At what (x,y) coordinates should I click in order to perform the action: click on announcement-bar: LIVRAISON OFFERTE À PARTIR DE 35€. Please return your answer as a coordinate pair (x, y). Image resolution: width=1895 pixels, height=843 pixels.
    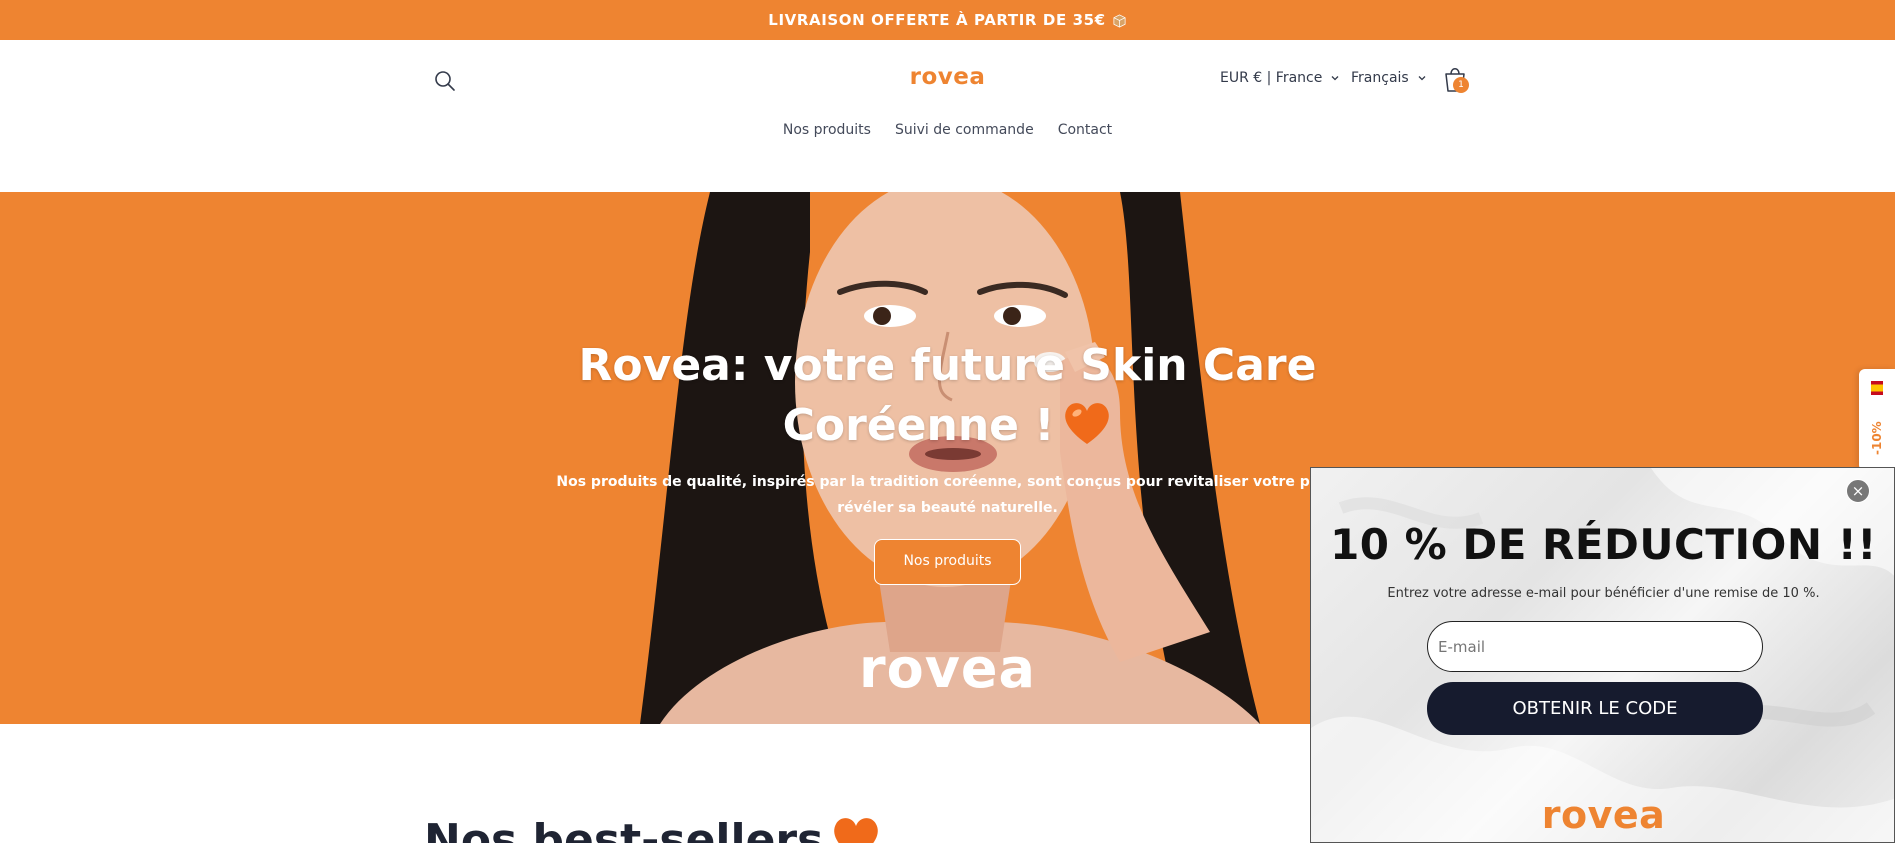
    Looking at the image, I should click on (947, 20).